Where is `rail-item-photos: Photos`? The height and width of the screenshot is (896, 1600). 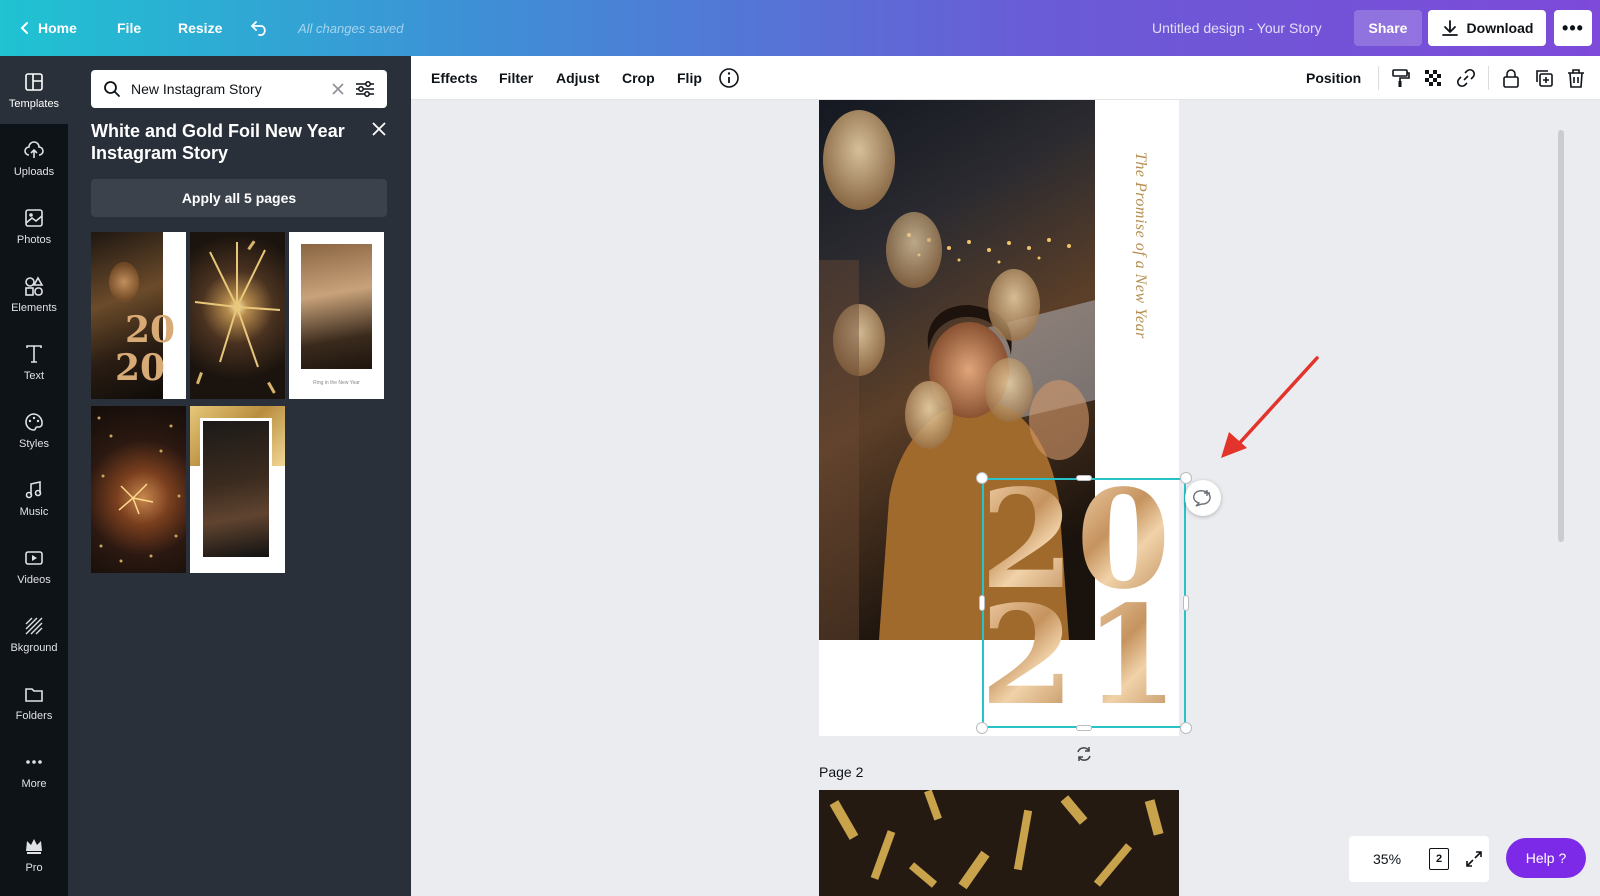
rail-item-photos: Photos is located at coordinates (34, 226).